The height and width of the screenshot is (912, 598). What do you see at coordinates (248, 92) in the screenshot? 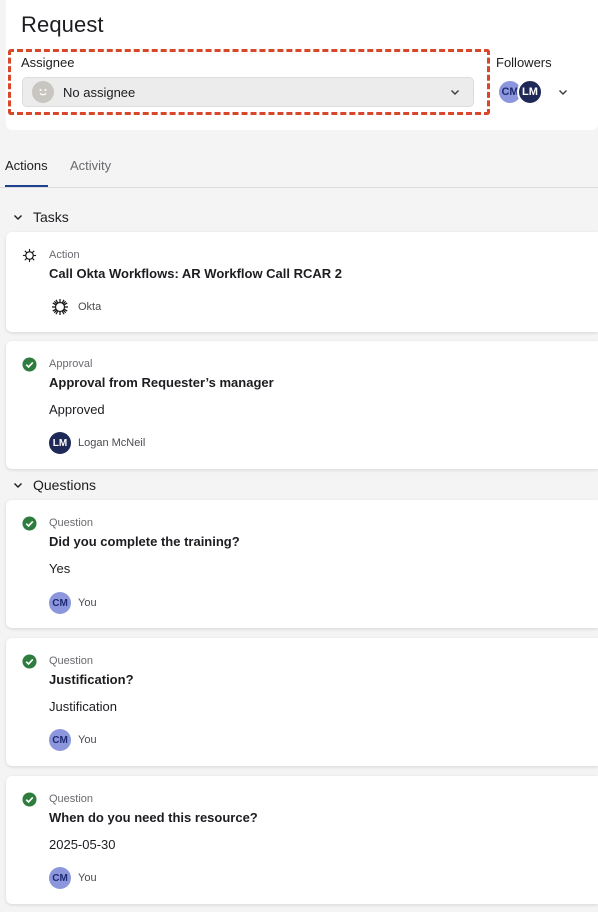
I see `assignee-select: No assignee` at bounding box center [248, 92].